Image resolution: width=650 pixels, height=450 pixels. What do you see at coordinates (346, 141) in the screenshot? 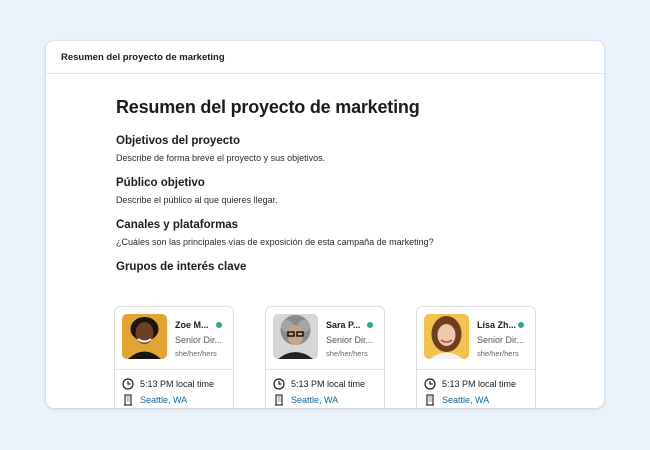
I see `section-heading: Objetivos del proyecto` at bounding box center [346, 141].